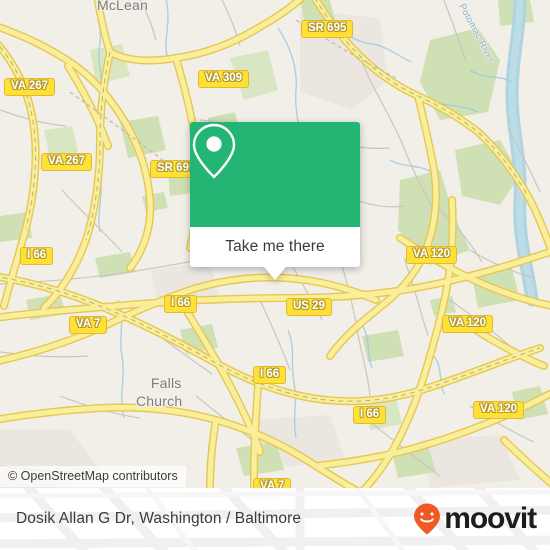 This screenshot has height=550, width=550. What do you see at coordinates (275, 174) in the screenshot?
I see `callout-icon-area` at bounding box center [275, 174].